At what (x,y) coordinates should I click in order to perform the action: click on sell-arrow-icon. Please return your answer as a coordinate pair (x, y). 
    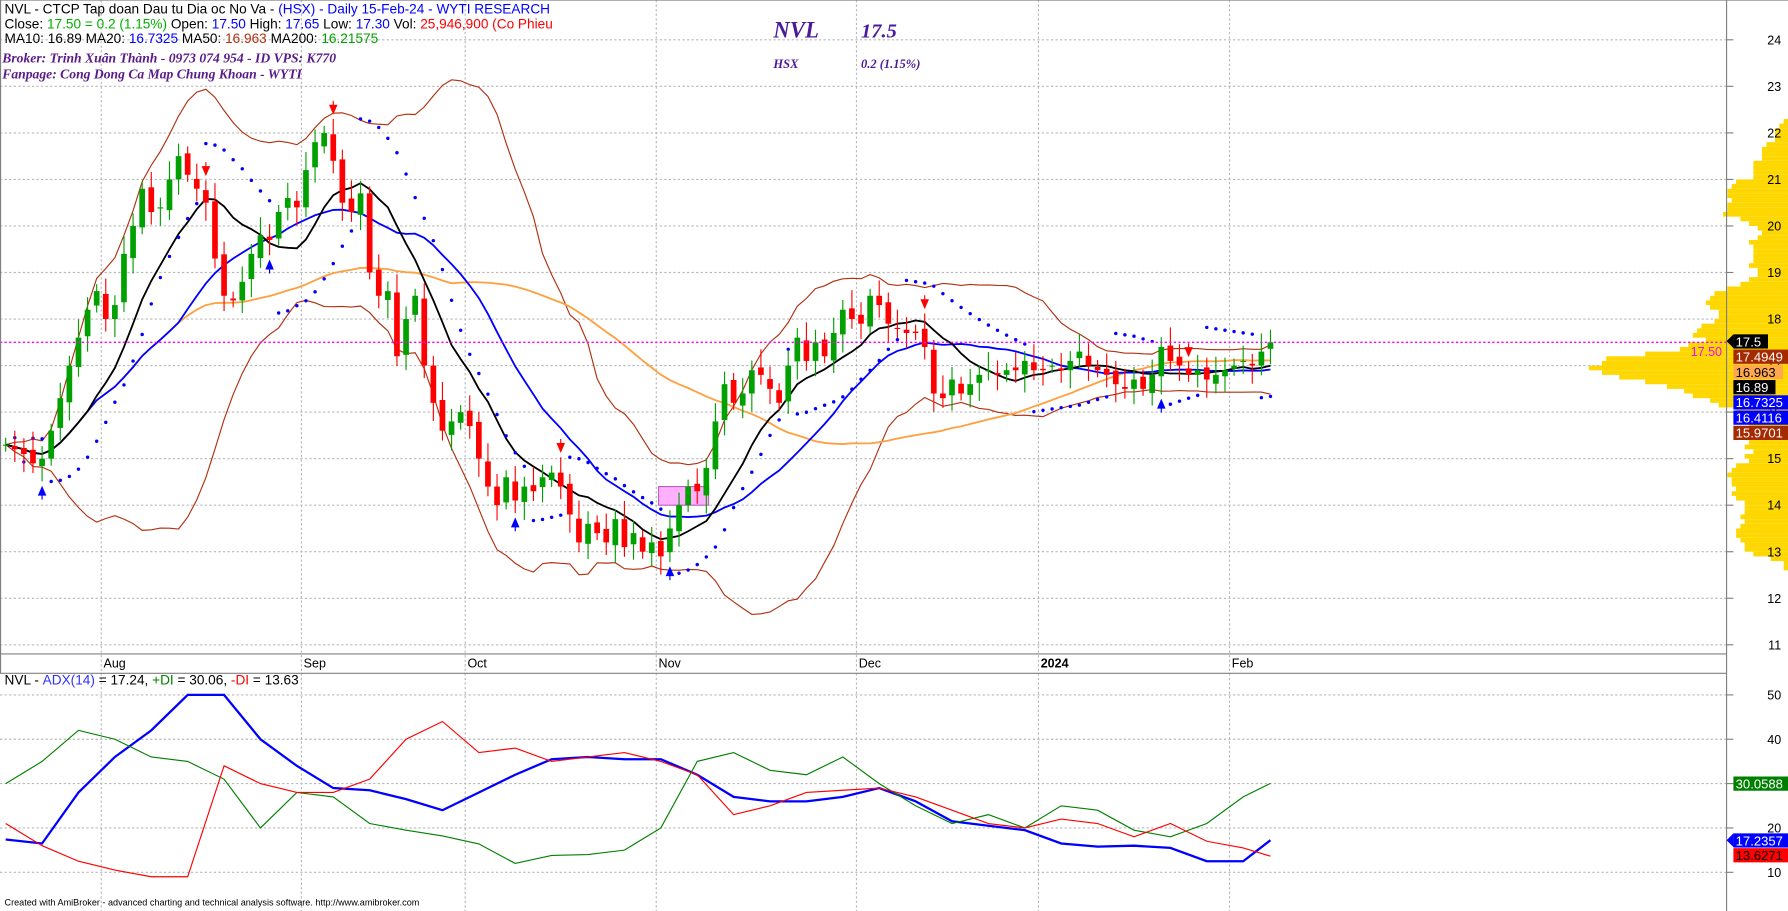
    Looking at the image, I should click on (206, 169).